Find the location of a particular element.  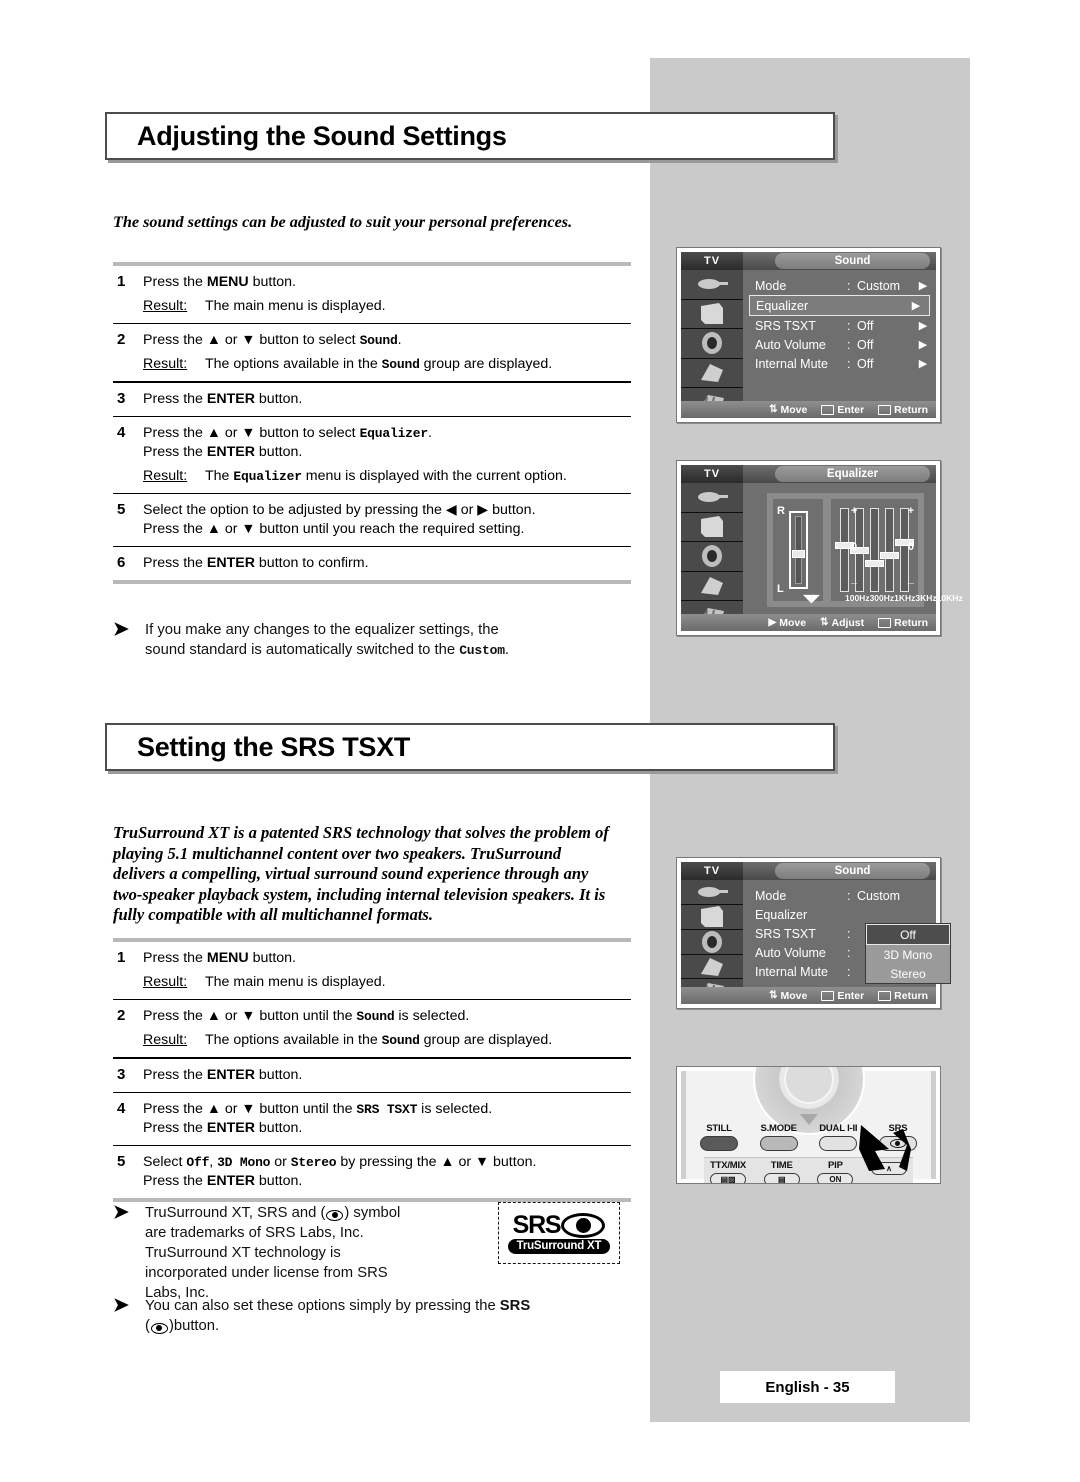

remote-button: S.MODE is located at coordinates (778, 1137).